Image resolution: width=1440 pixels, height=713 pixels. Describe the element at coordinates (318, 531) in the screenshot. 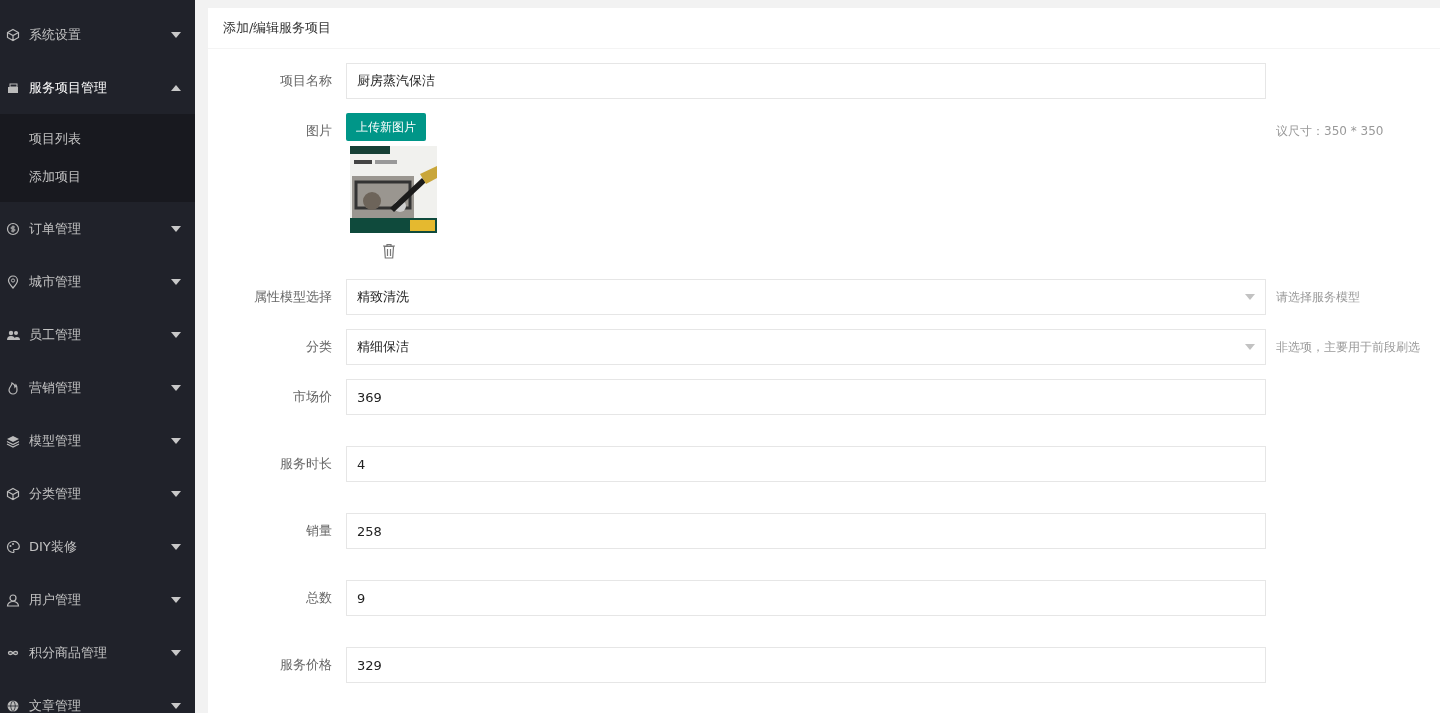

I see `field-label: 销量` at that location.